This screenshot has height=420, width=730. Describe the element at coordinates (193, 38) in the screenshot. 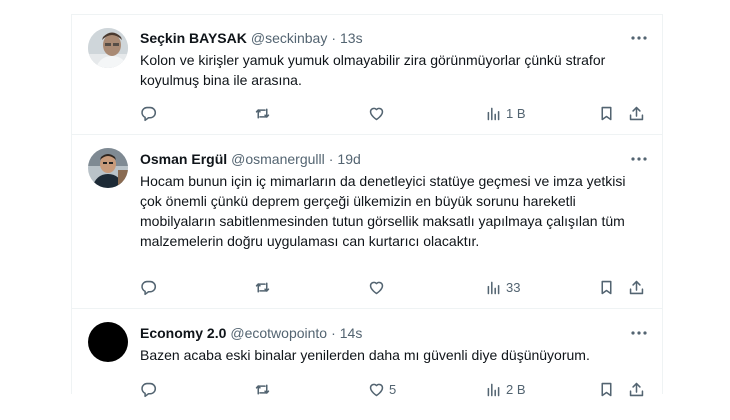

I see `display-name: Seçkin BAYSAK` at that location.